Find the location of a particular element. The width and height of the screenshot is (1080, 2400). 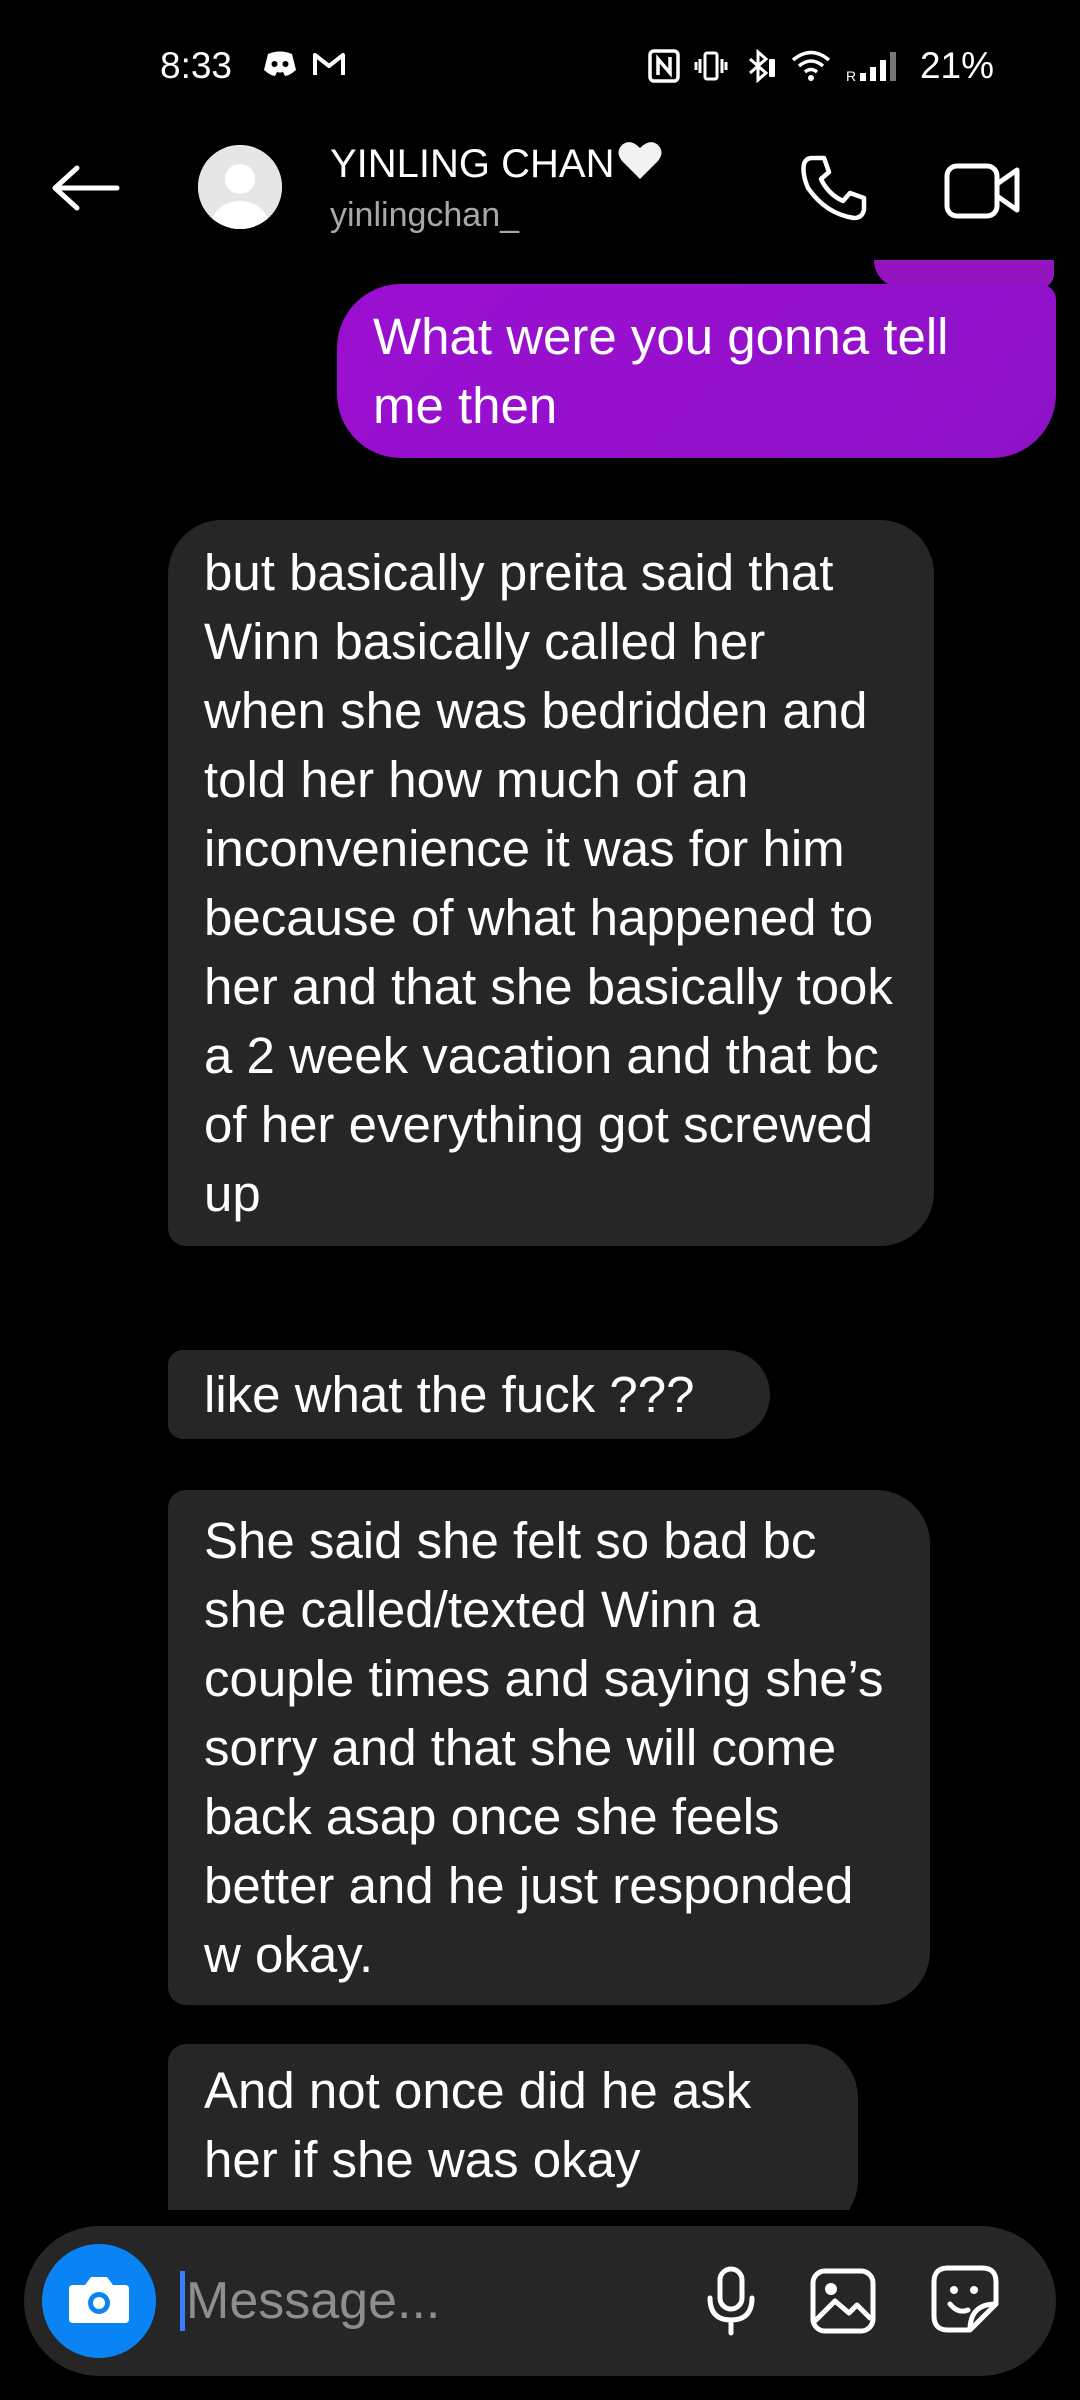

signal-icon: R is located at coordinates (876, 66).